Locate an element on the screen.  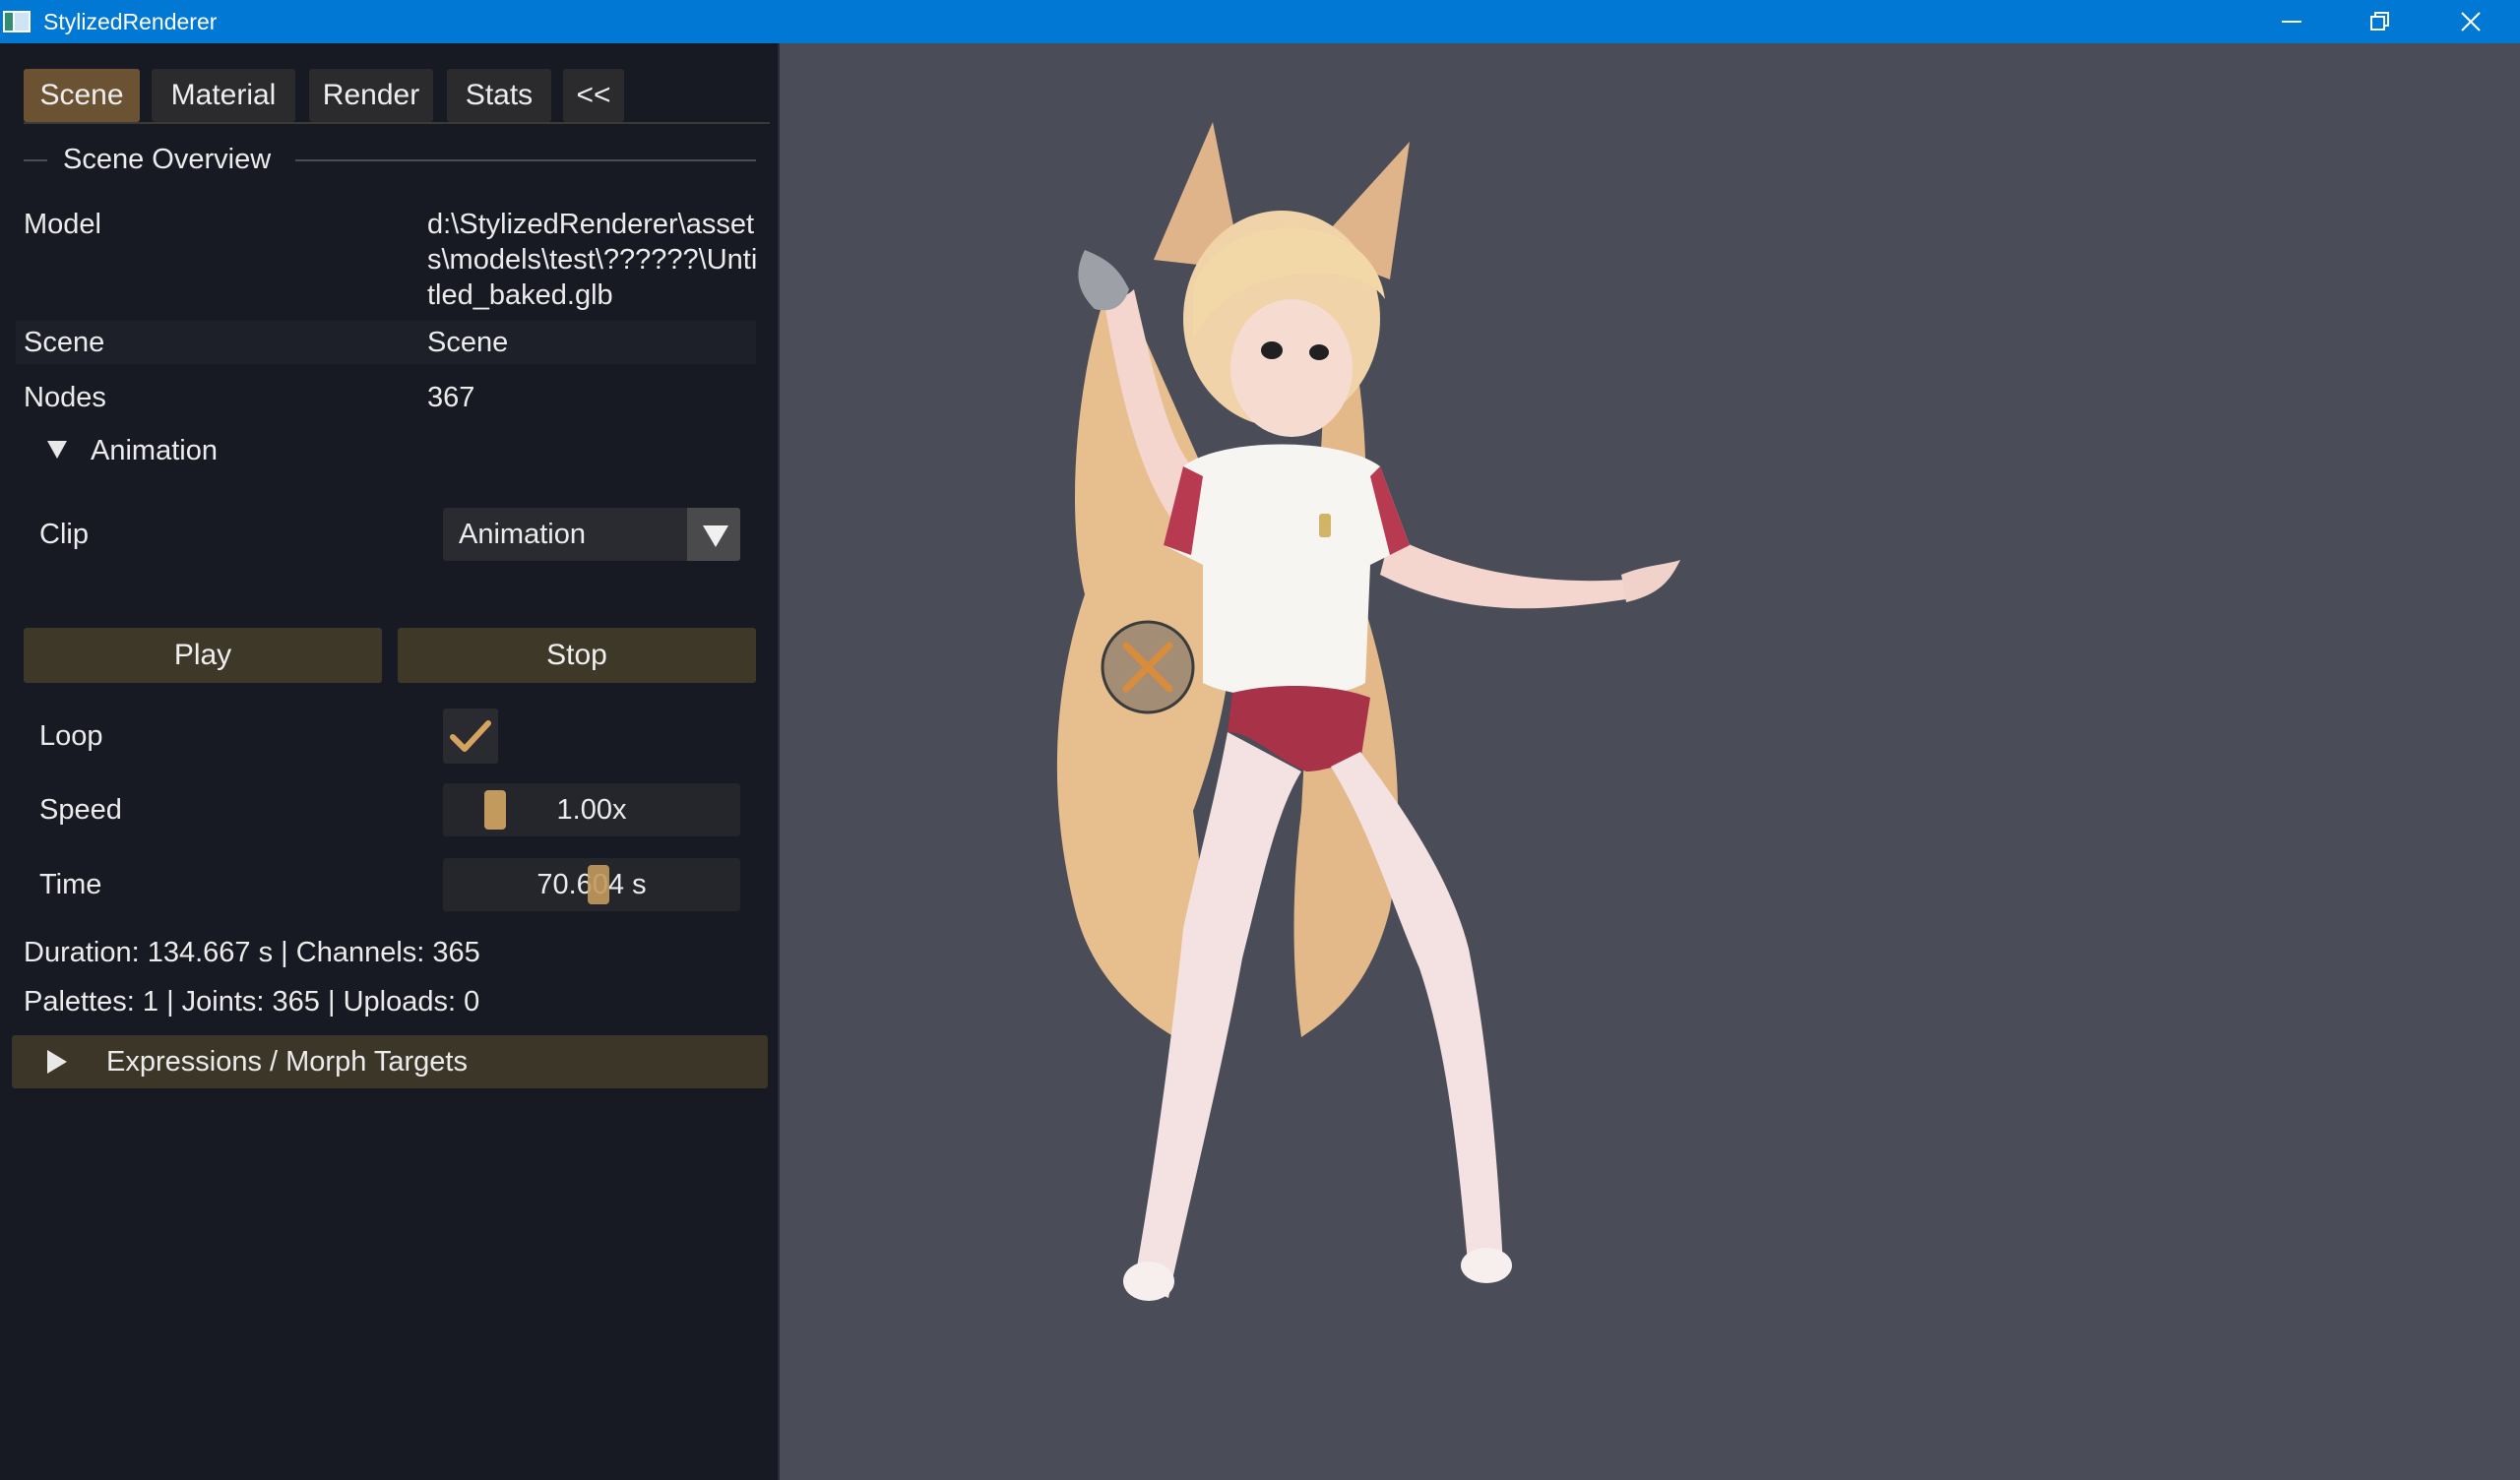
restore-icon is located at coordinates (2379, 21).